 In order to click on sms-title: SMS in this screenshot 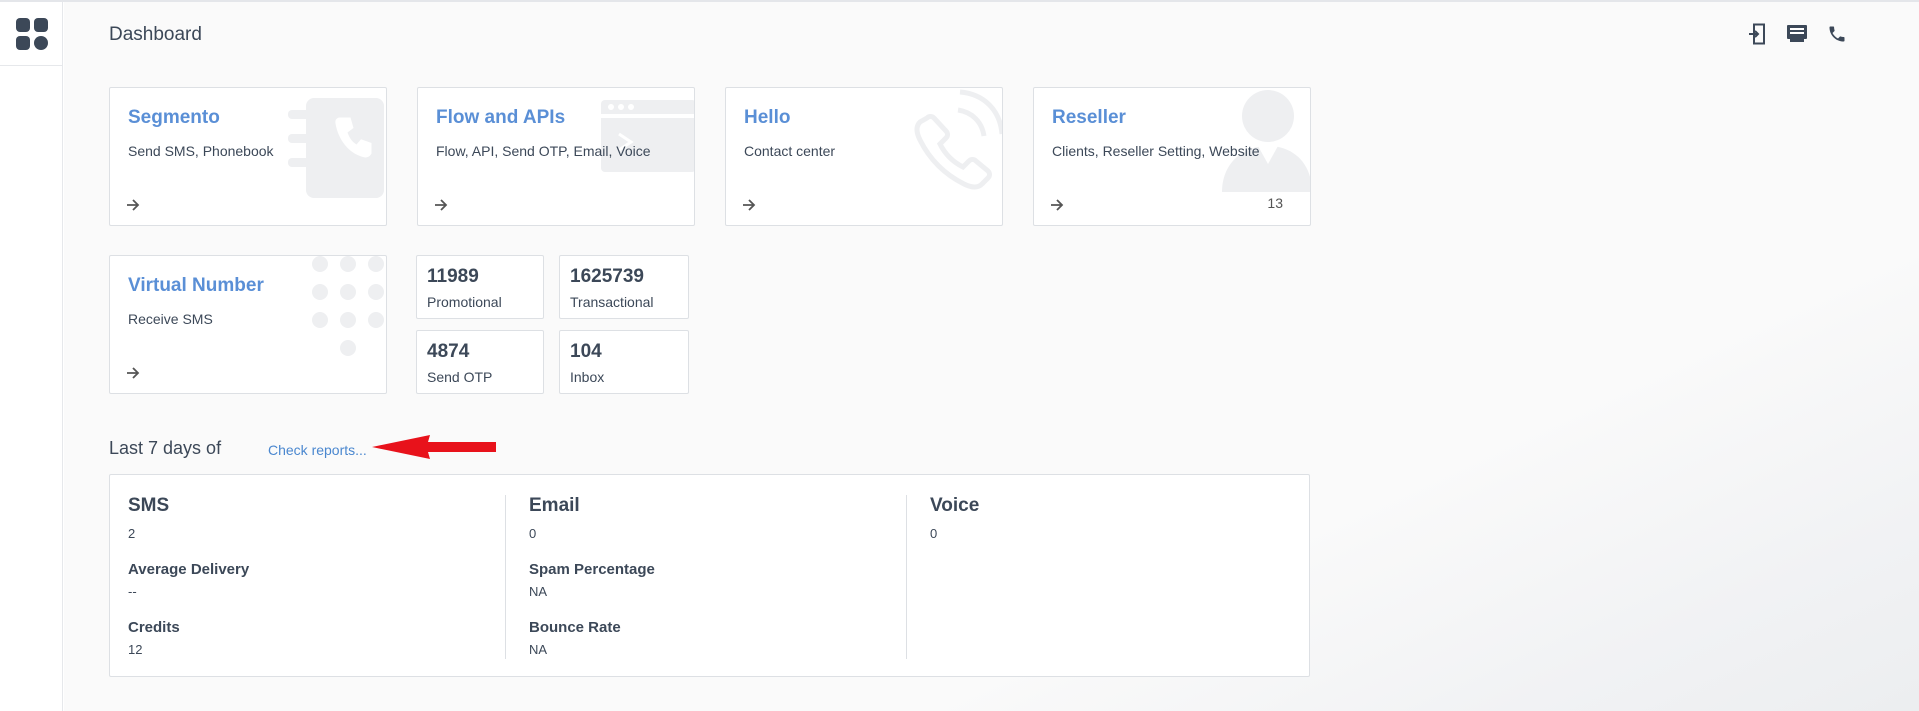, I will do `click(149, 505)`.